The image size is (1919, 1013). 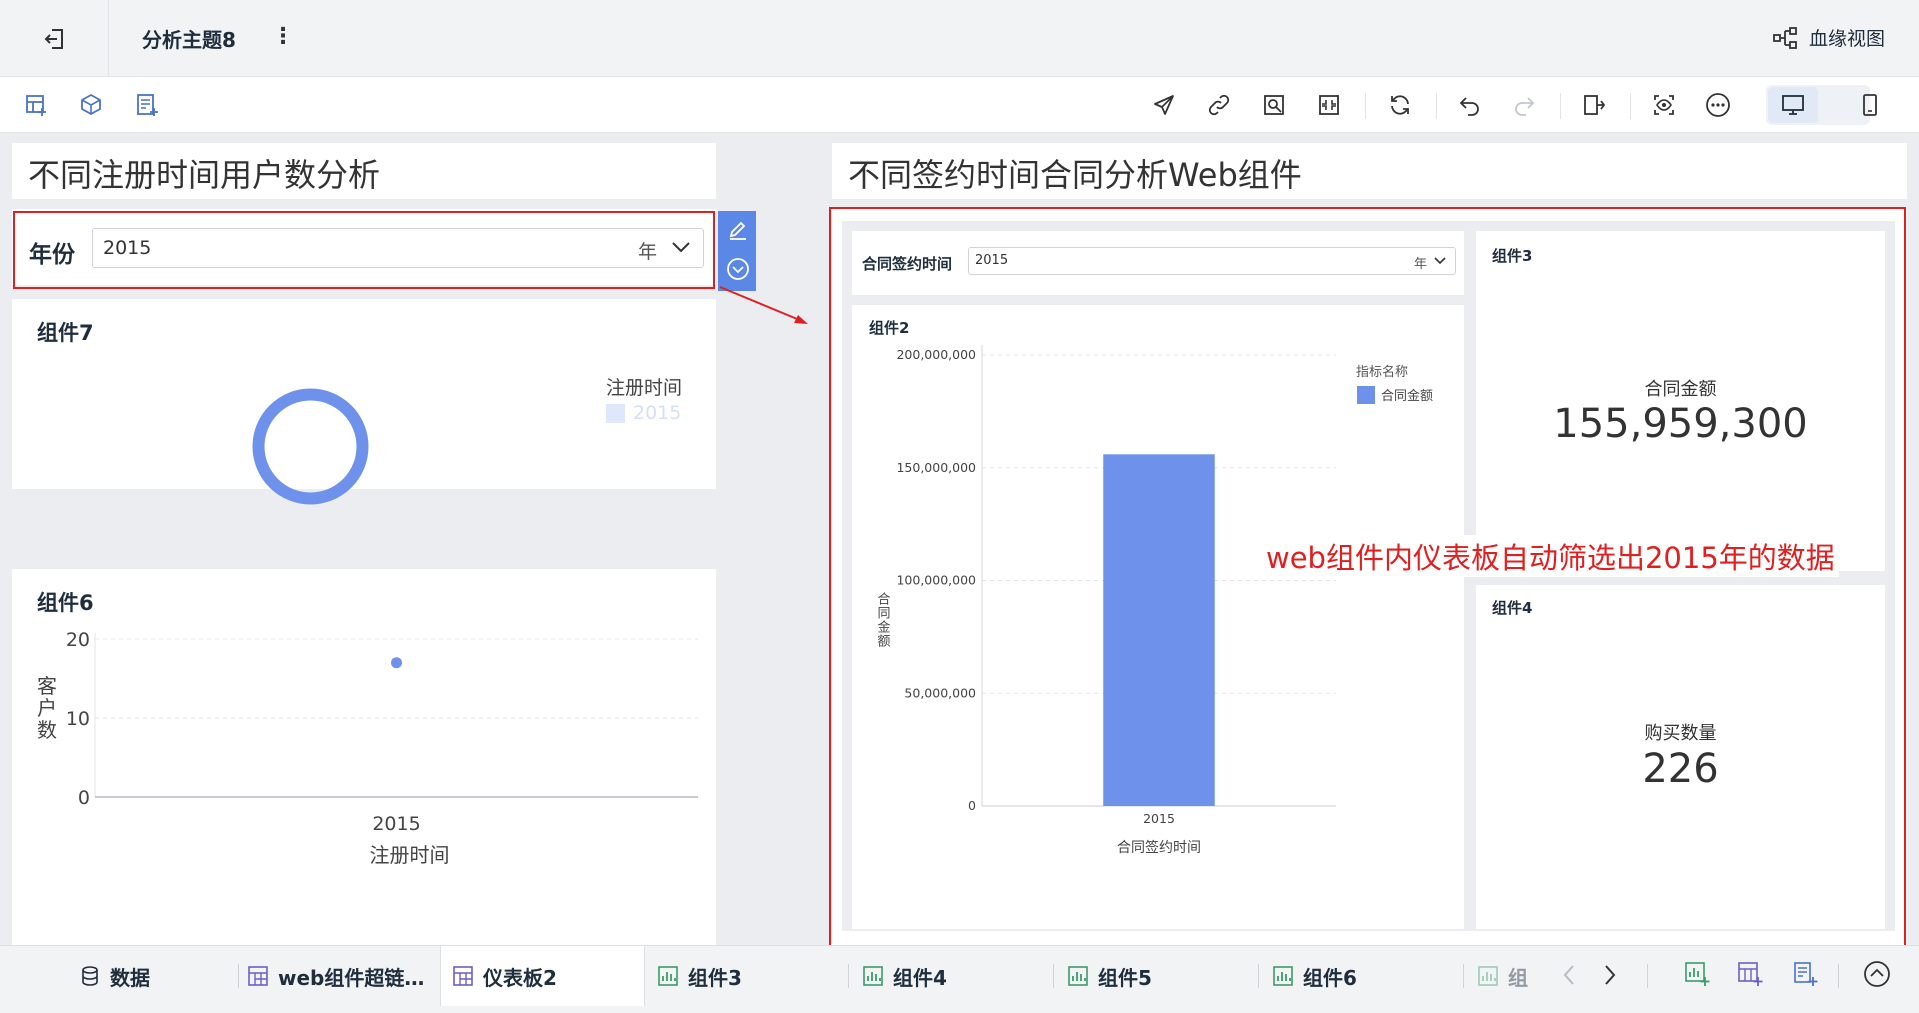 What do you see at coordinates (1846, 39) in the screenshot?
I see `lineage-label: 血缘视图` at bounding box center [1846, 39].